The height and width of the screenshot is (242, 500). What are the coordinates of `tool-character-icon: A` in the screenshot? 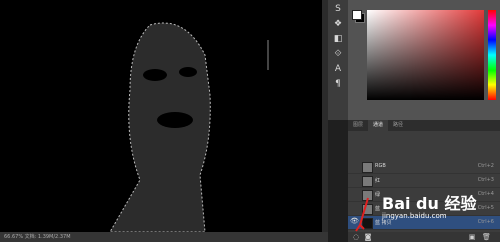 It's located at (338, 69).